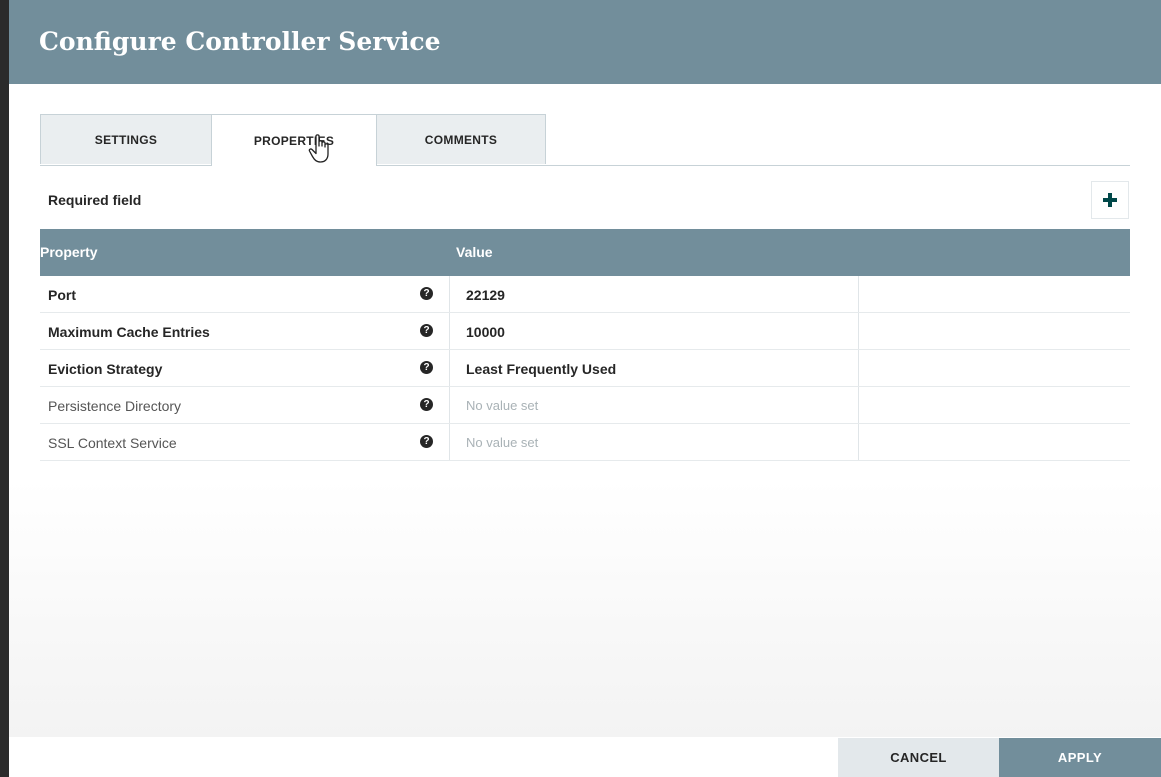 This screenshot has height=777, width=1161. I want to click on add-property-button, so click(1110, 200).